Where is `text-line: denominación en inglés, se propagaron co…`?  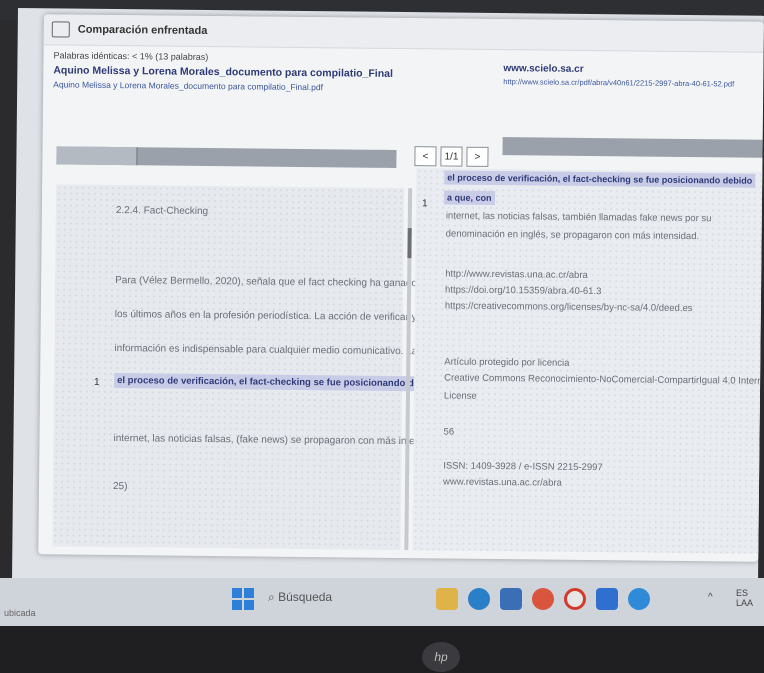 text-line: denominación en inglés, se propagaron co… is located at coordinates (572, 235).